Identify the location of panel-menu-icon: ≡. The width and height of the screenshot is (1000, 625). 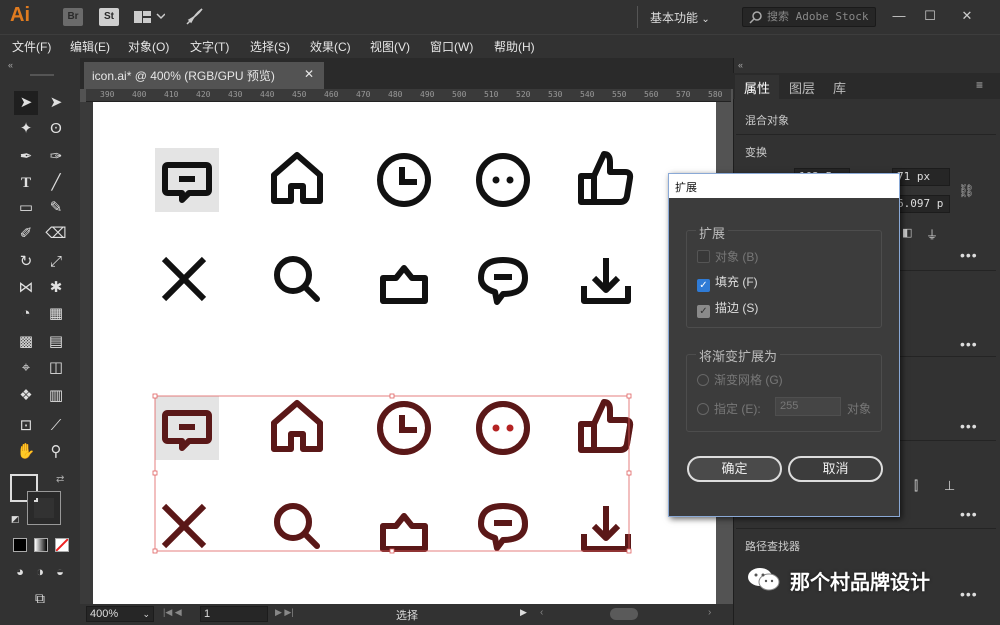
(979, 85).